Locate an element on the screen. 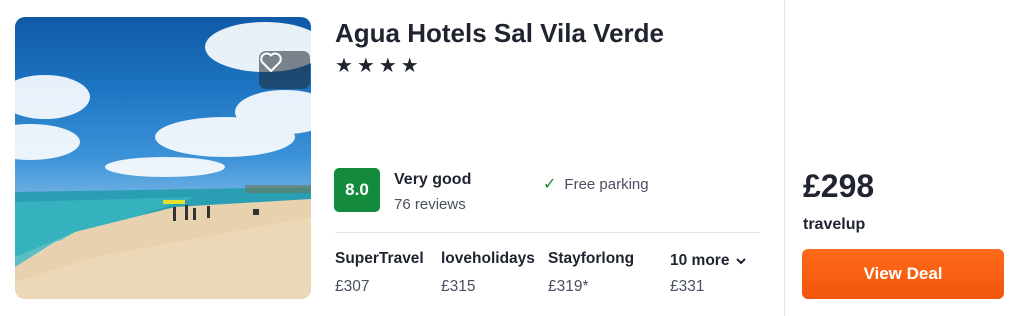 Image resolution: width=1024 pixels, height=316 pixels. best-price-provider: travelup is located at coordinates (834, 224).